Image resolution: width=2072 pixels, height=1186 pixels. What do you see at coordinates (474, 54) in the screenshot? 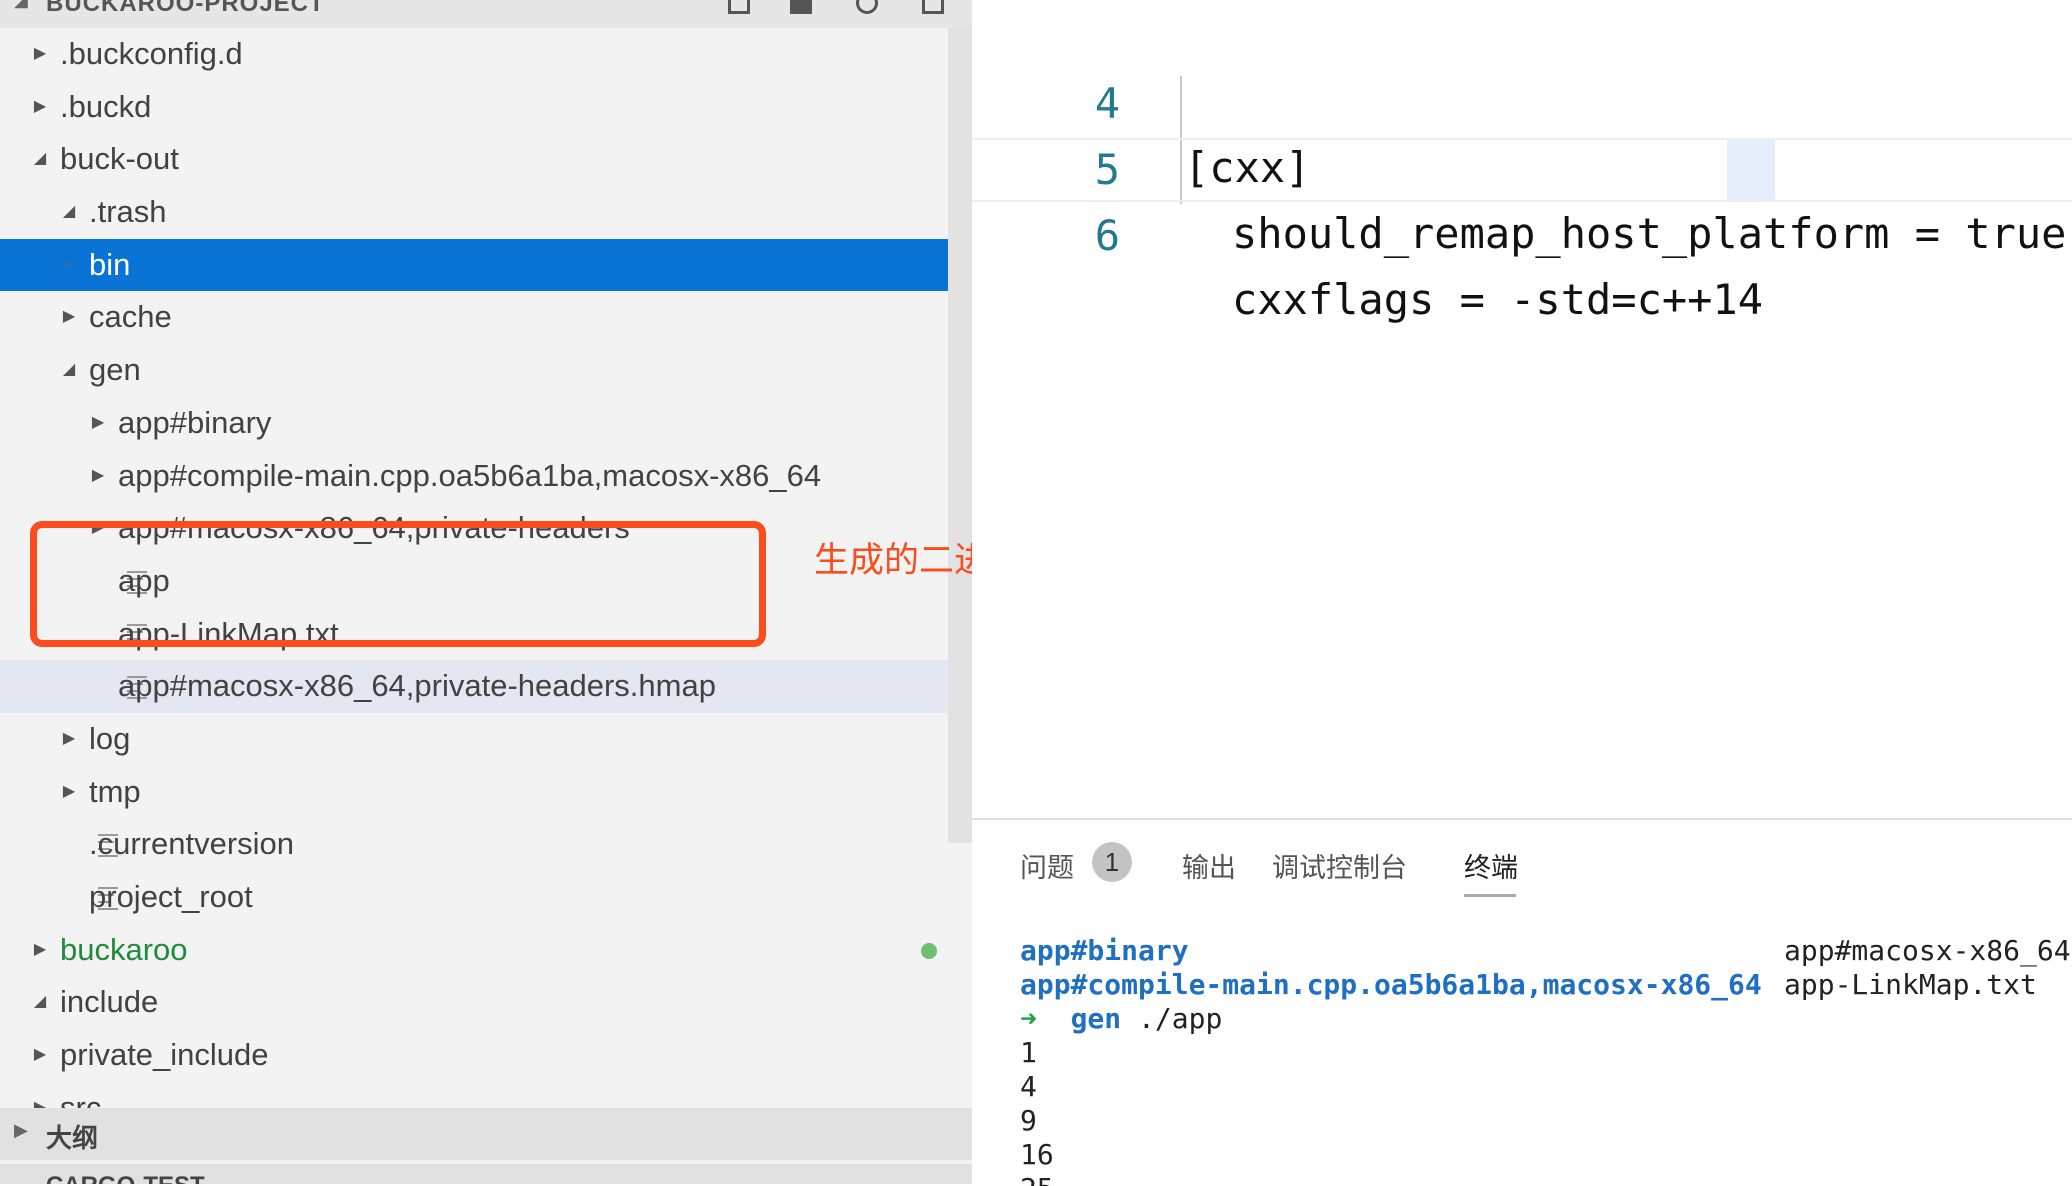
I see `tree-folder-row: ▶ .buckconfig.d` at bounding box center [474, 54].